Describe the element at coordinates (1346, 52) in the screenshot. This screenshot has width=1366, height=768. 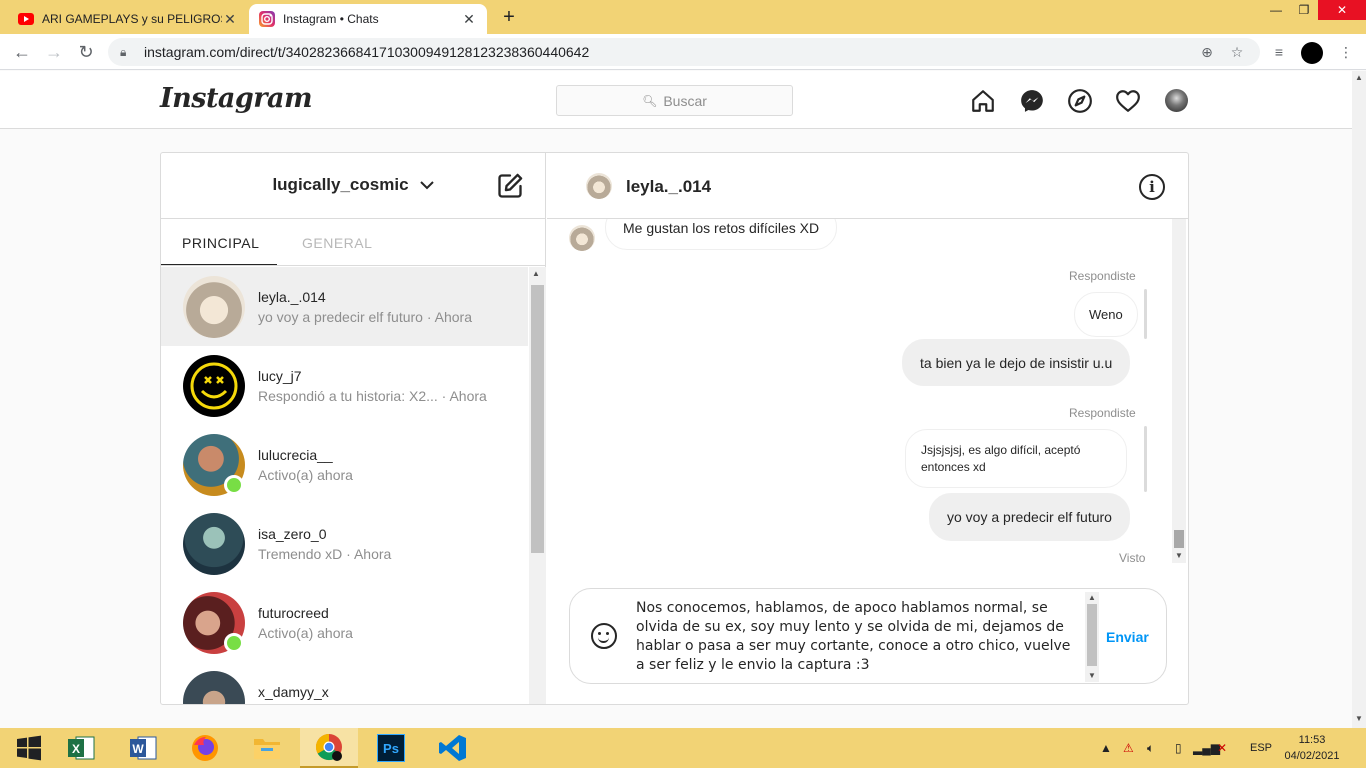
I see `browser-menu-icon: ⋮` at that location.